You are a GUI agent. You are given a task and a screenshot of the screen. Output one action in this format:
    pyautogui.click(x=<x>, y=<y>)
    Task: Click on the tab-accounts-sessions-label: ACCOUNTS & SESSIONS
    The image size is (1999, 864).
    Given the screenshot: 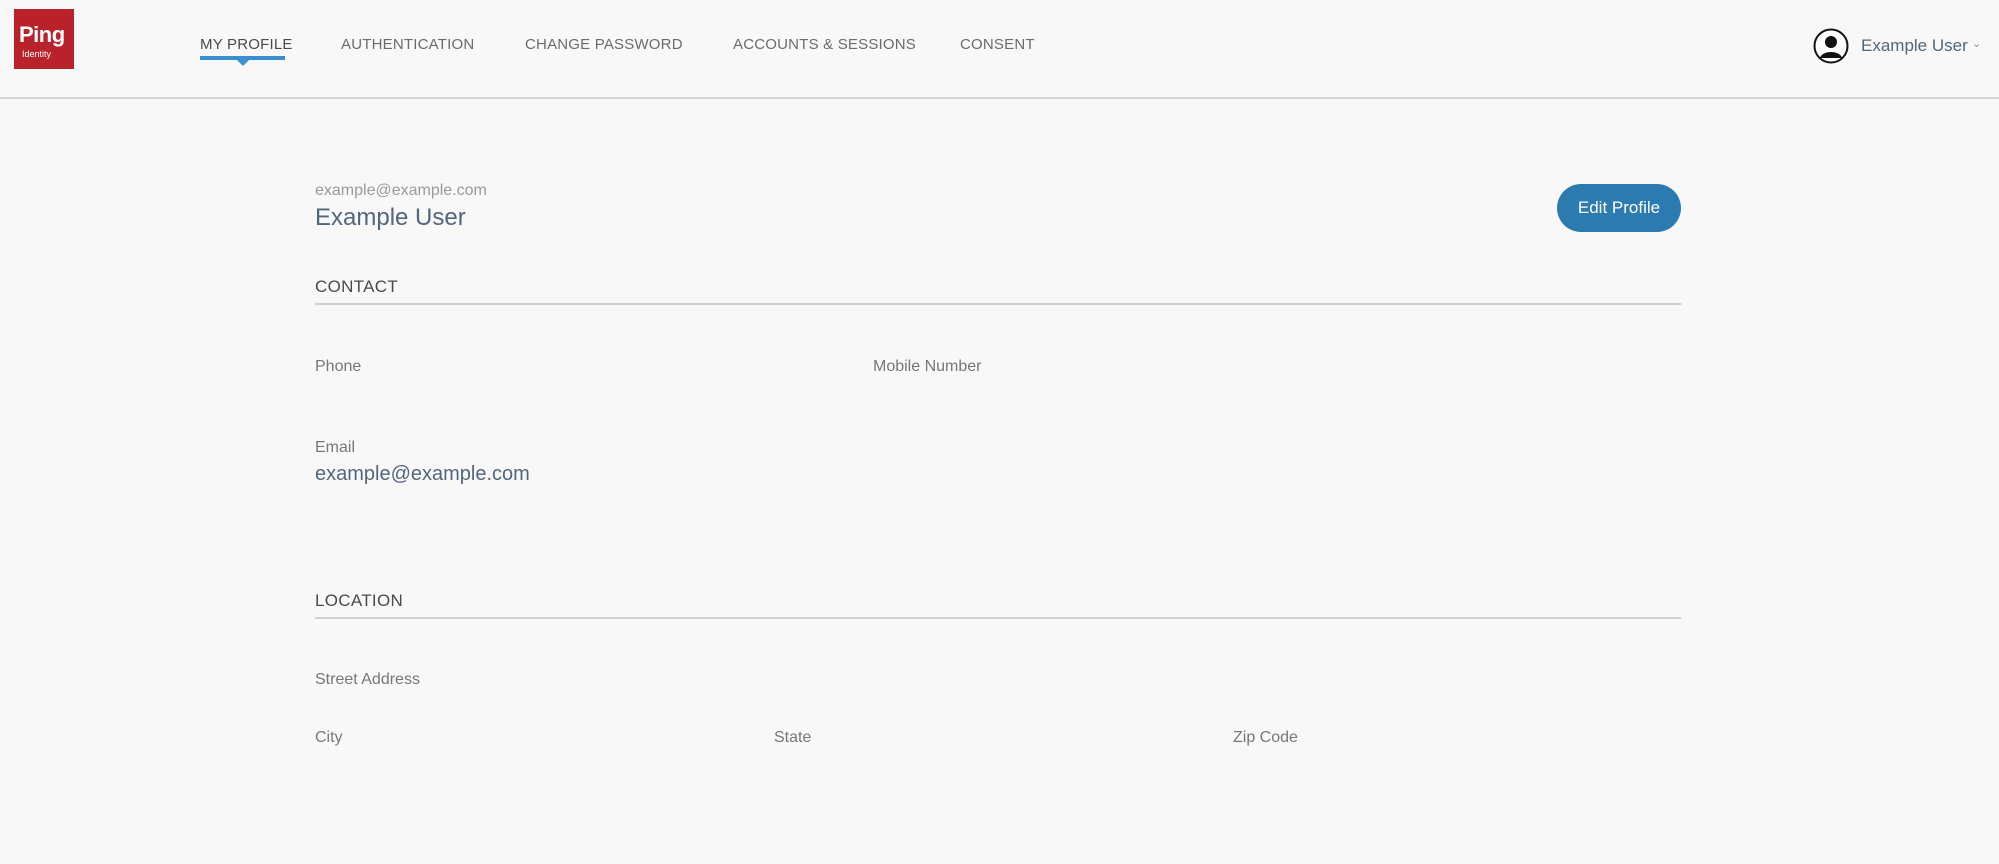 What is the action you would take?
    pyautogui.click(x=825, y=44)
    